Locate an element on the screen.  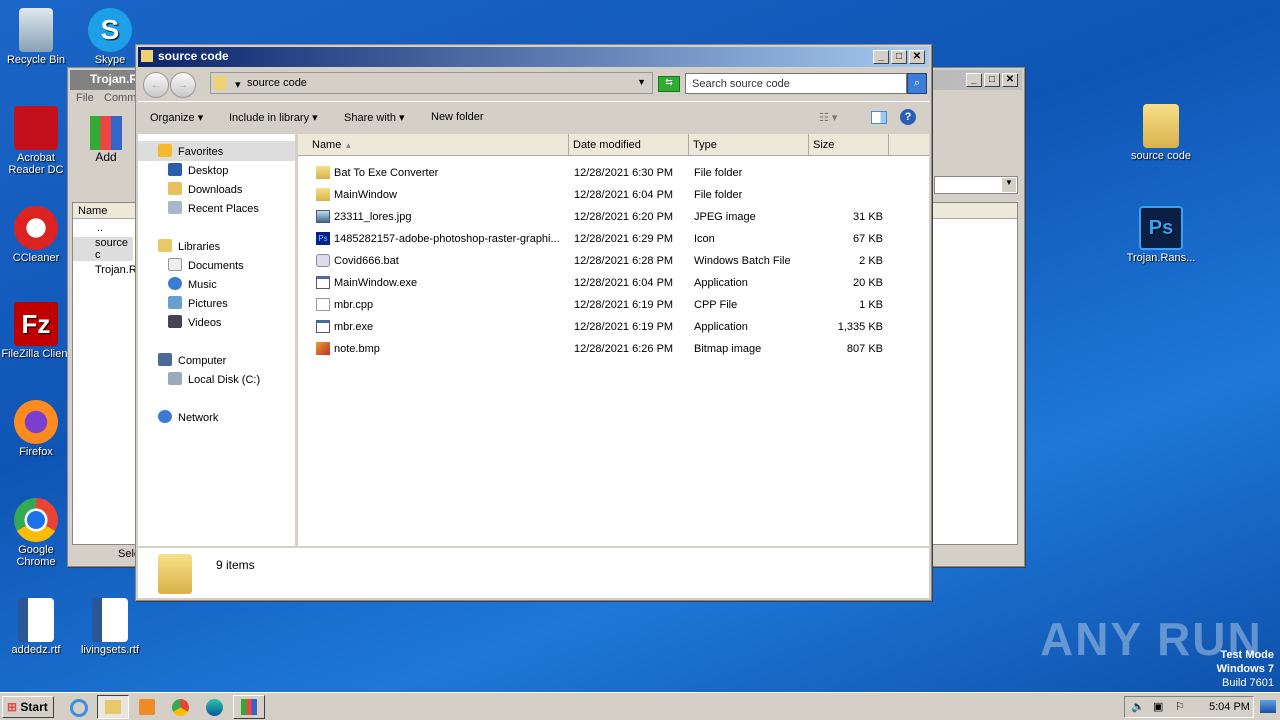
winrar-add-button: Add is located at coordinates (106, 140).